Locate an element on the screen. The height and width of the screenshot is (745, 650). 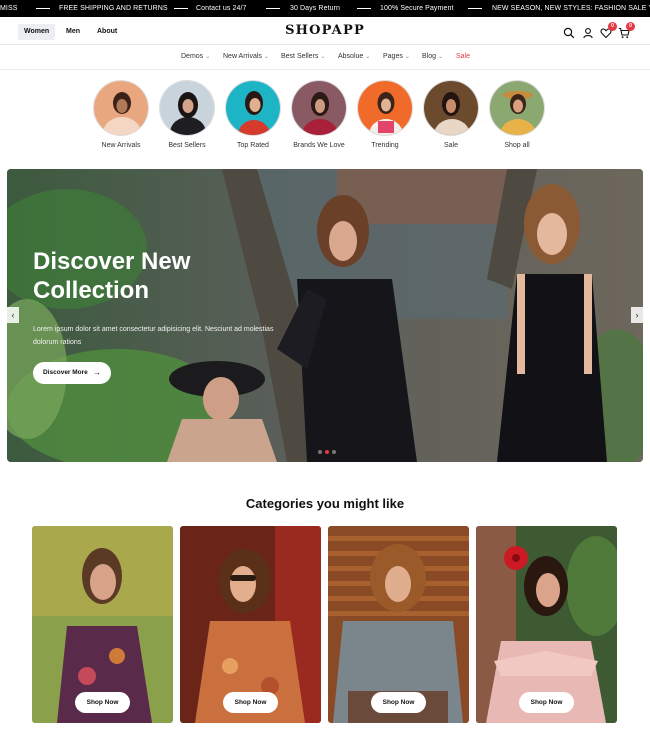
circle-category-new-arrivals: New Arrivals is located at coordinates (121, 114).